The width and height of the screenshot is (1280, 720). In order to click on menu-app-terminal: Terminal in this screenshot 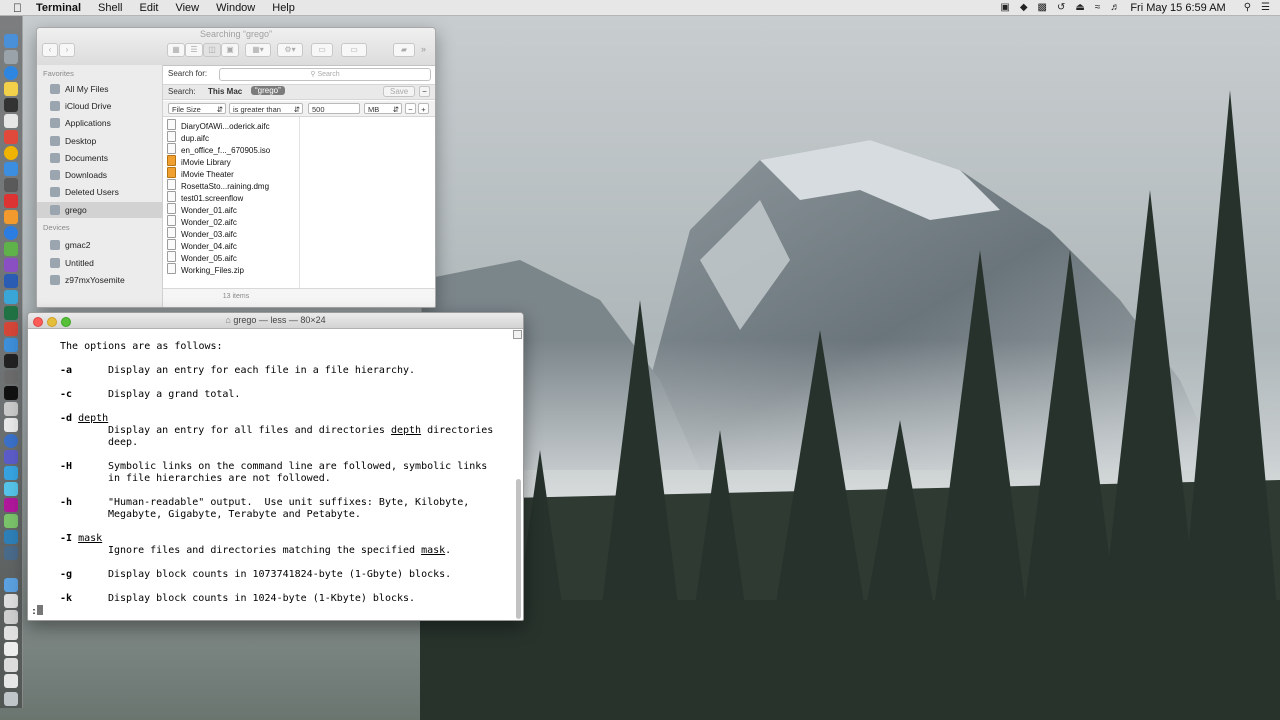, I will do `click(58, 8)`.